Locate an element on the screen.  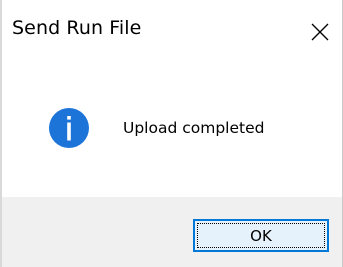
ok-button-label: OK is located at coordinates (261, 235).